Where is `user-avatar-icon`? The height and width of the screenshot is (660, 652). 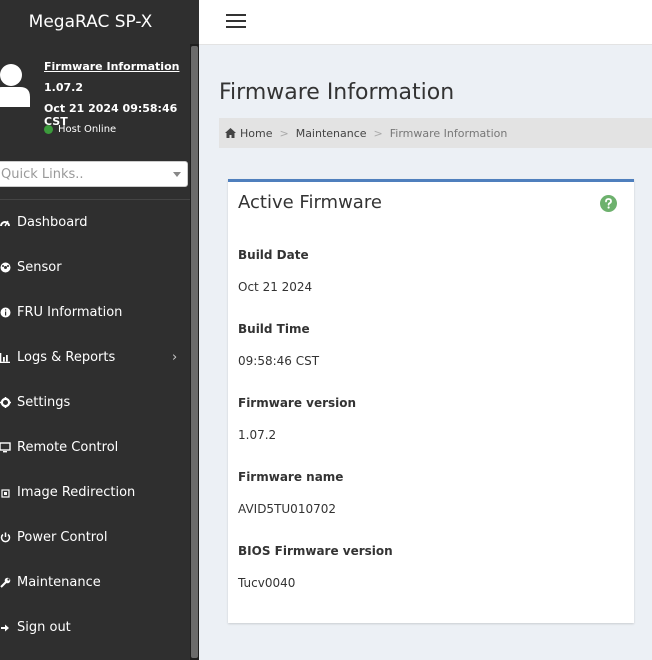 user-avatar-icon is located at coordinates (15, 85).